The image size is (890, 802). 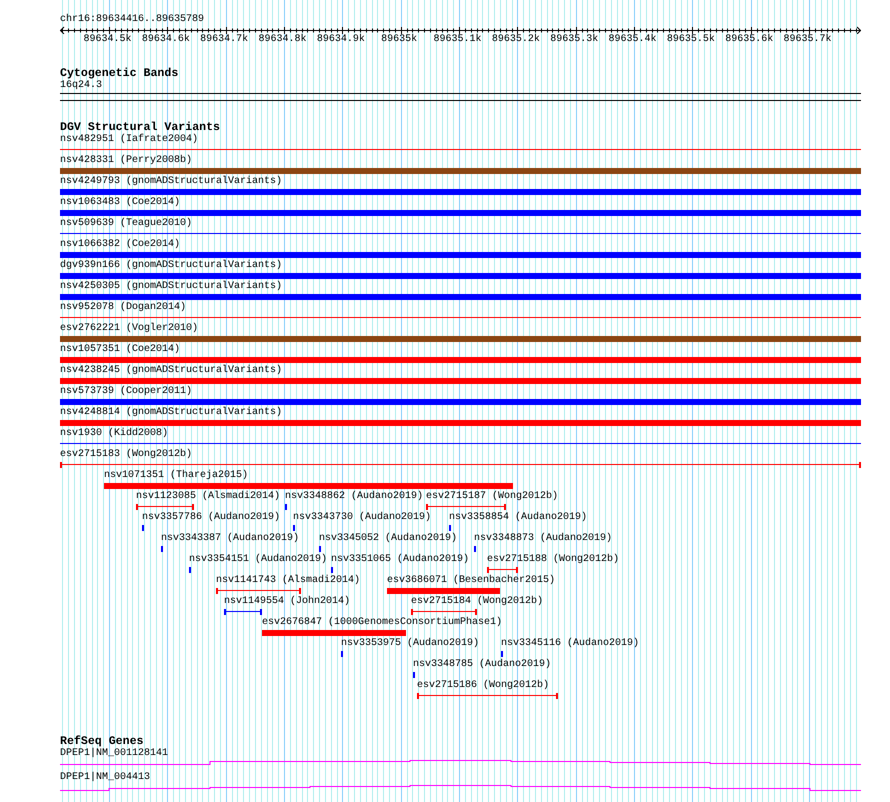 I want to click on gene-label: DPEP1|NM_004413, so click(x=105, y=778).